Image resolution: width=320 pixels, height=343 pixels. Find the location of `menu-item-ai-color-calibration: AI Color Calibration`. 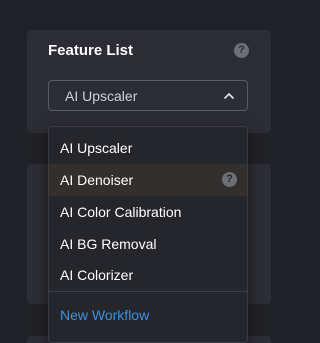

menu-item-ai-color-calibration: AI Color Calibration is located at coordinates (148, 212).